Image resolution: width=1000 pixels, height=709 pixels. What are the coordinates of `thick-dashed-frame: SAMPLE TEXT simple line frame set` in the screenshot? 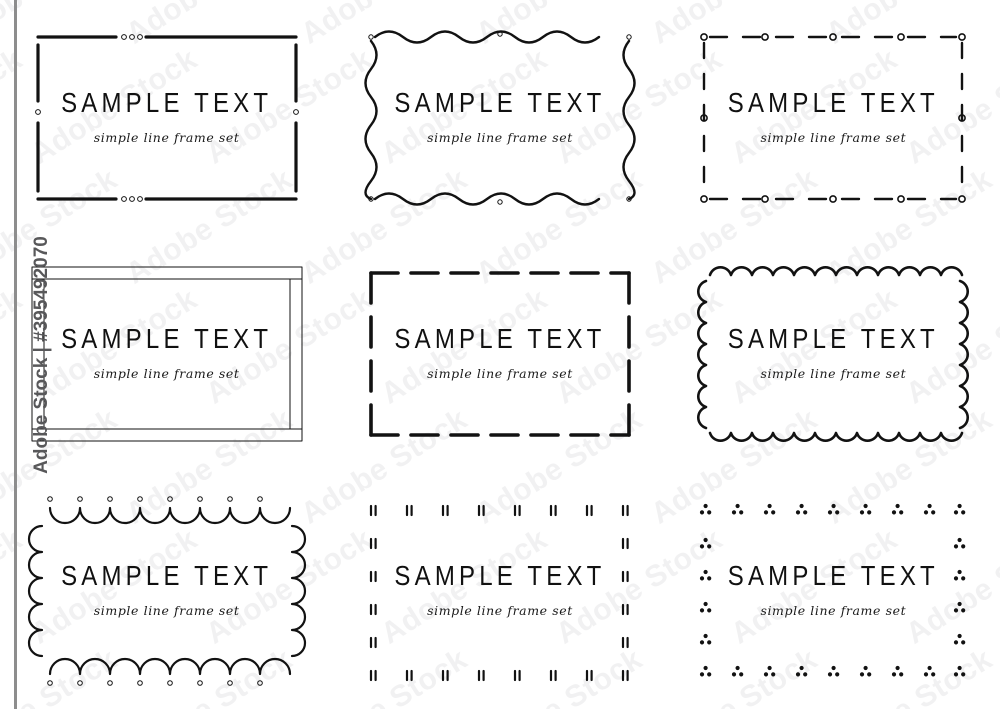 It's located at (500, 354).